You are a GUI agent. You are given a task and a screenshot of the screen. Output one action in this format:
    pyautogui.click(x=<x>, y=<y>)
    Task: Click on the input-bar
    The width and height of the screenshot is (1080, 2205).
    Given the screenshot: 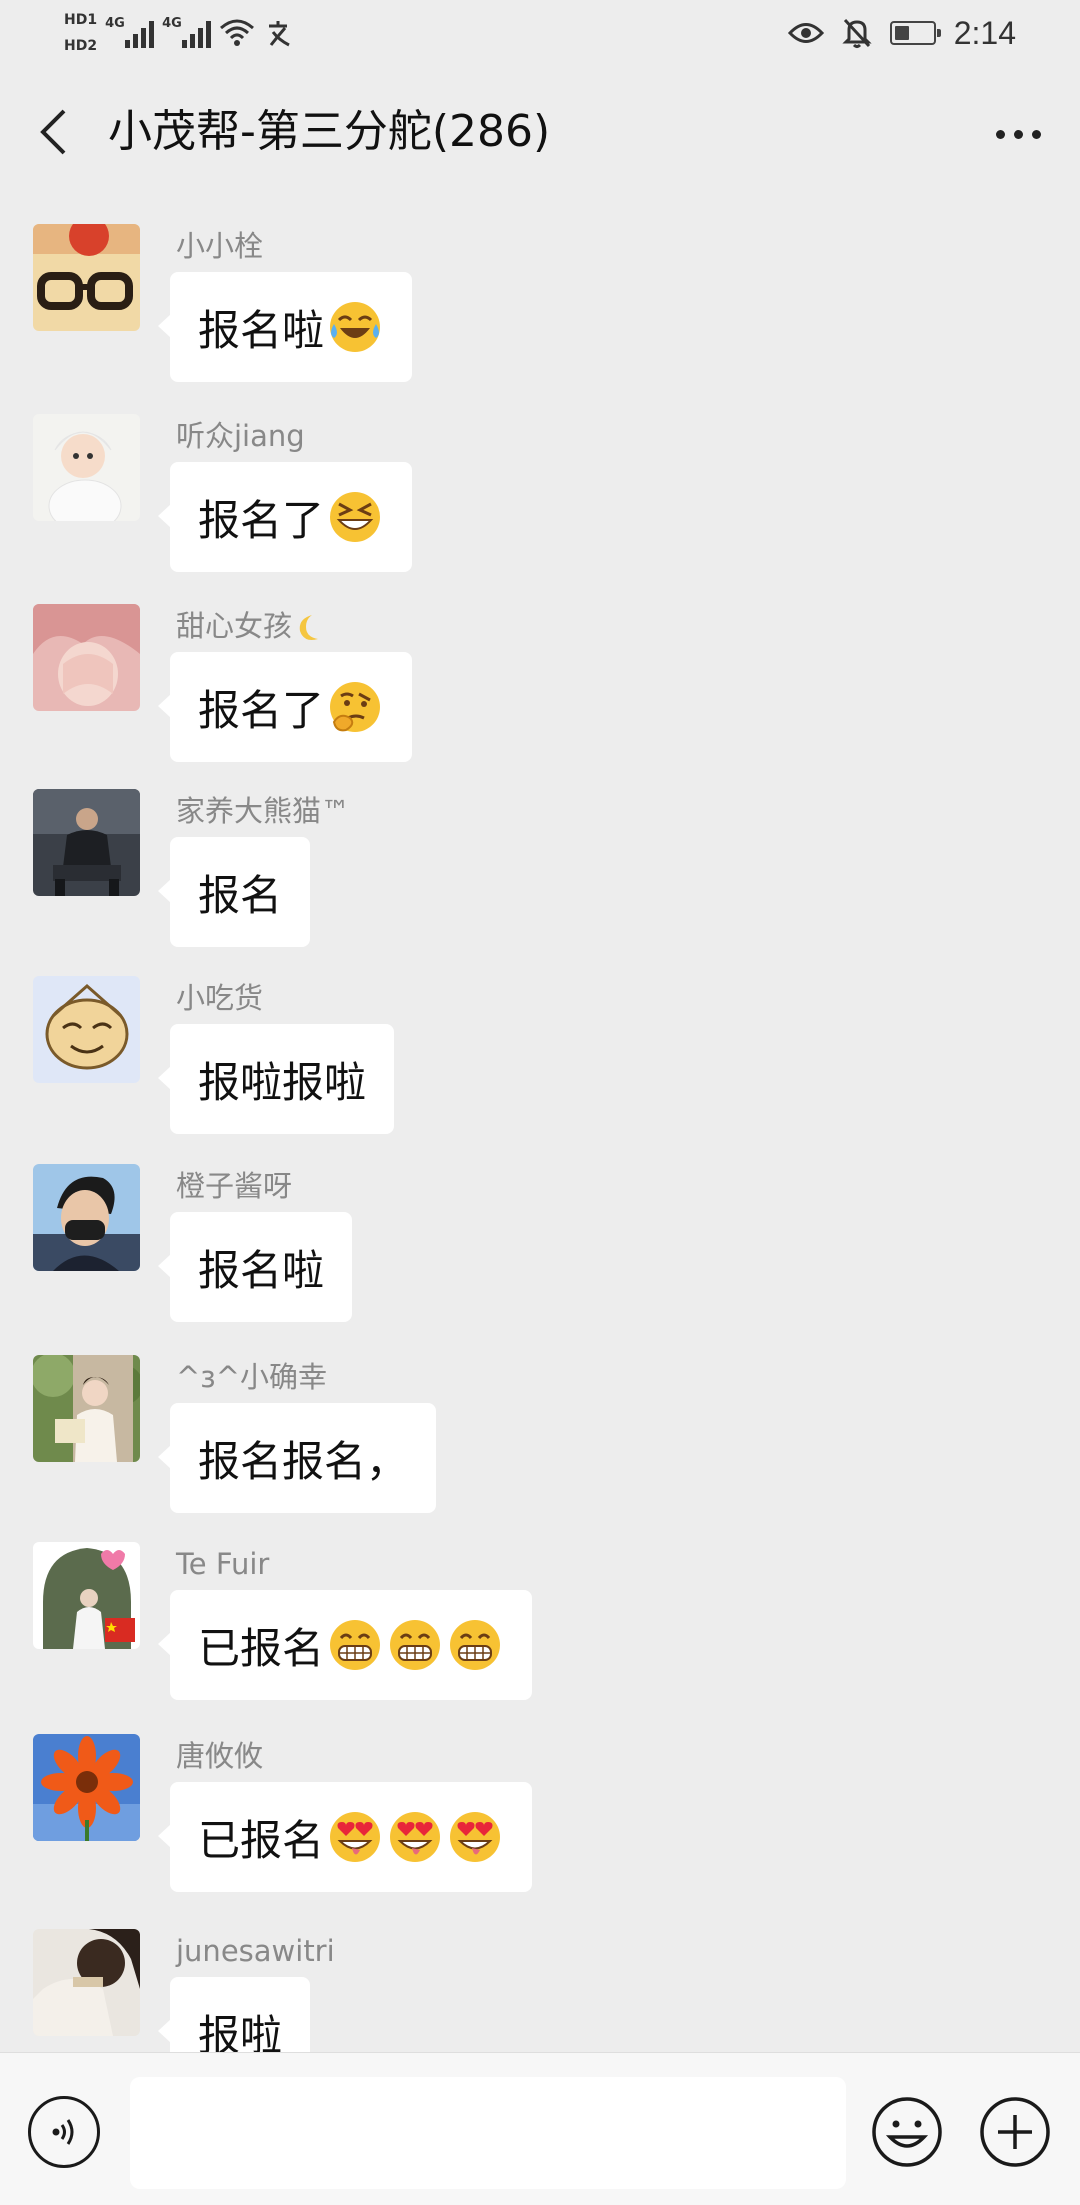 What is the action you would take?
    pyautogui.click(x=540, y=2128)
    